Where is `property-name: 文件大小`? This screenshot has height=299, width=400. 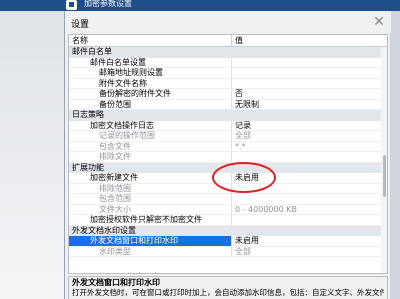 property-name: 文件大小 is located at coordinates (150, 209).